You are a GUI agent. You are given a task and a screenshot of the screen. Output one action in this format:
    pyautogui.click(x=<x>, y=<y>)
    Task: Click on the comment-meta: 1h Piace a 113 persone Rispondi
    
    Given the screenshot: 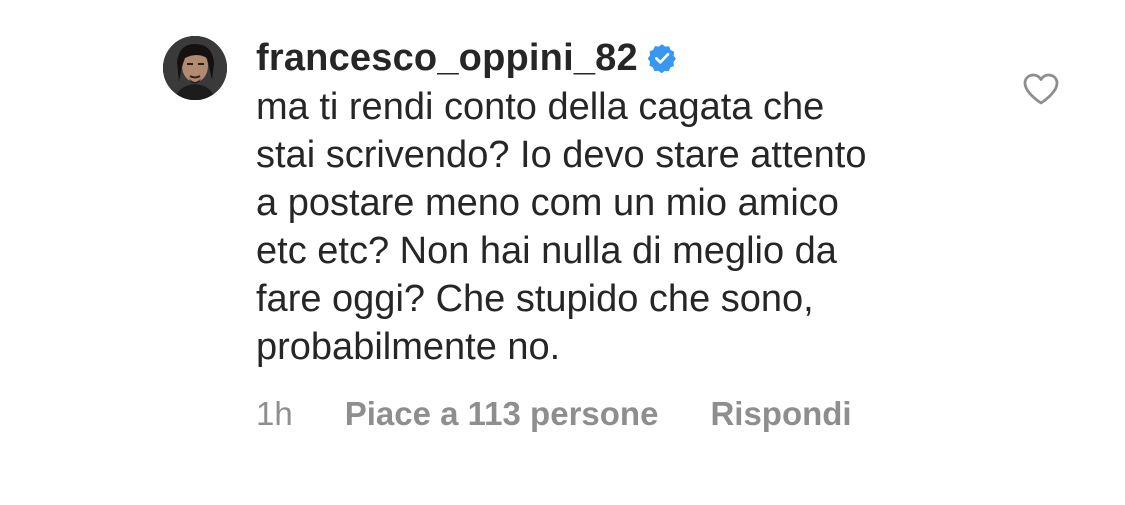 What is the action you would take?
    pyautogui.click(x=554, y=414)
    